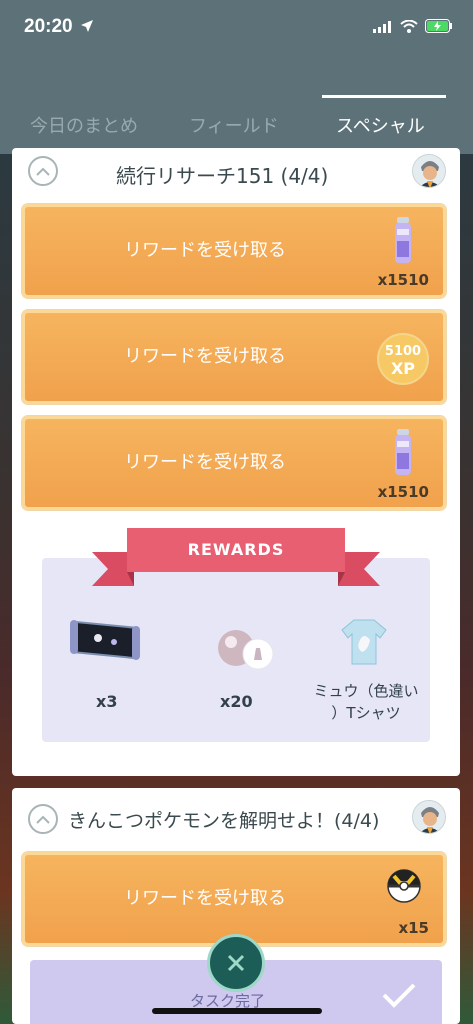 The height and width of the screenshot is (1024, 473). Describe the element at coordinates (439, 27) in the screenshot. I see `battery-charging-icon` at that location.